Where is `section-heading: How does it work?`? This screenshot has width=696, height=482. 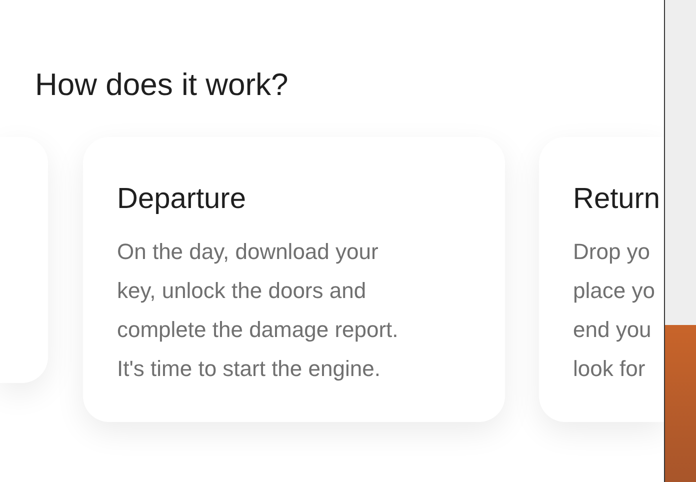 section-heading: How does it work? is located at coordinates (161, 85).